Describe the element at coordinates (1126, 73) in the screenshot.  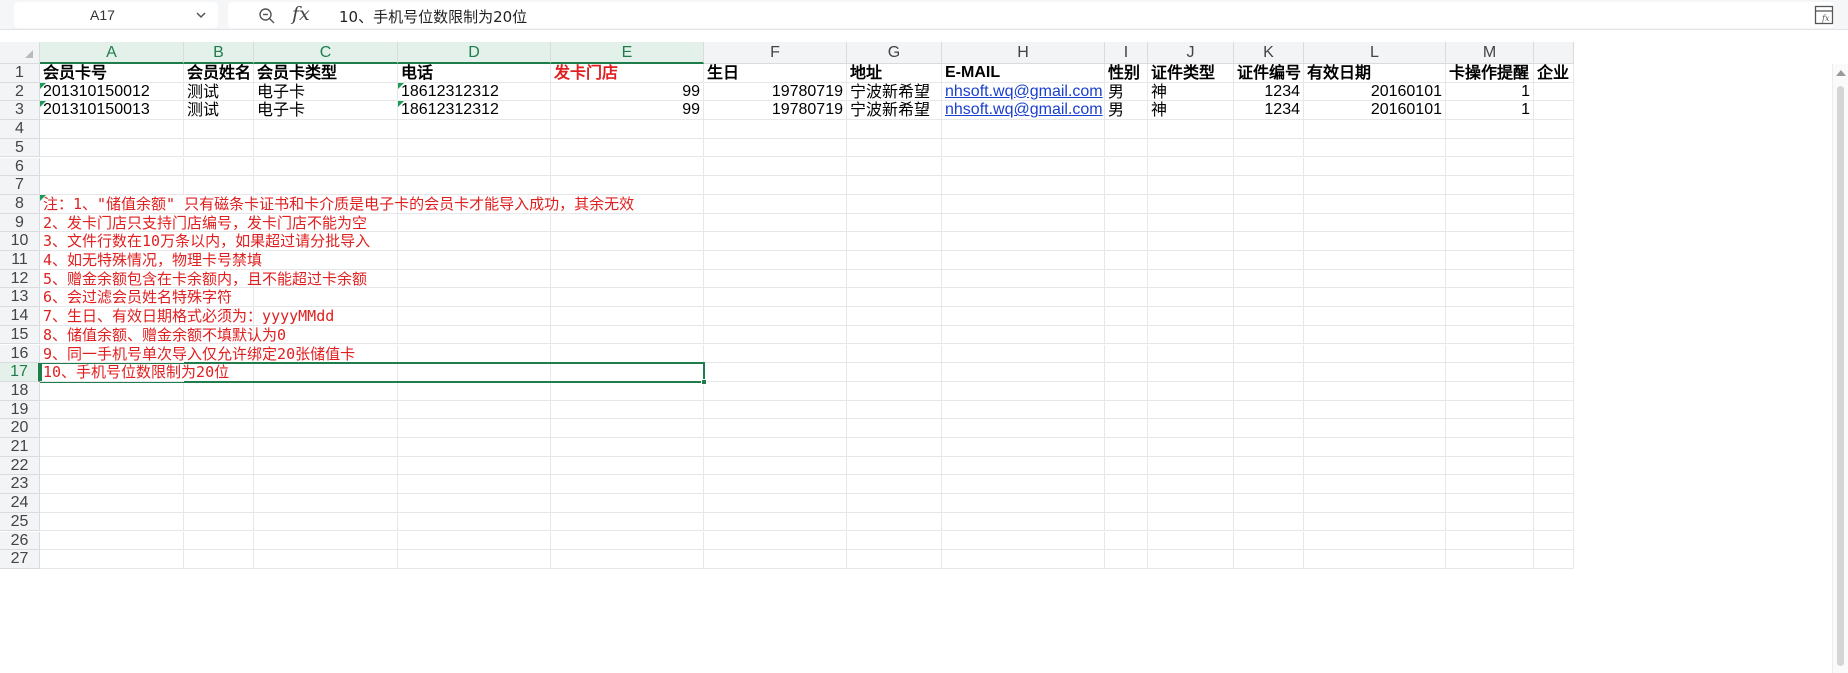
I see `header-cell: 性别` at that location.